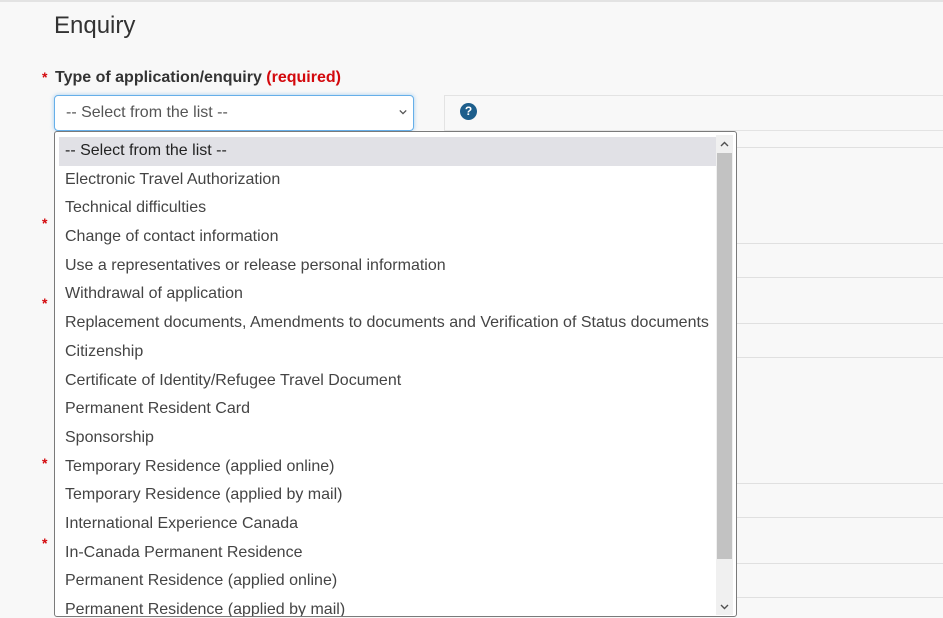 Image resolution: width=943 pixels, height=618 pixels. What do you see at coordinates (387, 606) in the screenshot?
I see `option-permanent-residence-mail: Permanent Residence (applied by mail)` at bounding box center [387, 606].